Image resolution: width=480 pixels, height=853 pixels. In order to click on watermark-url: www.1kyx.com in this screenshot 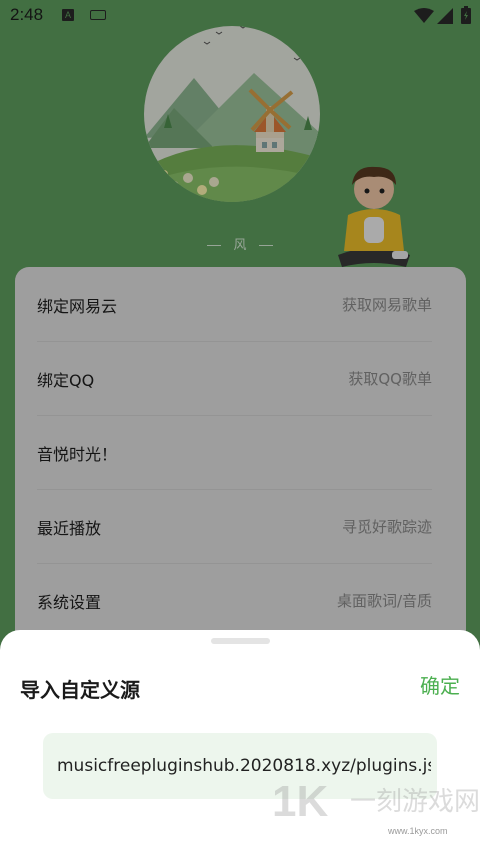, I will do `click(418, 831)`.